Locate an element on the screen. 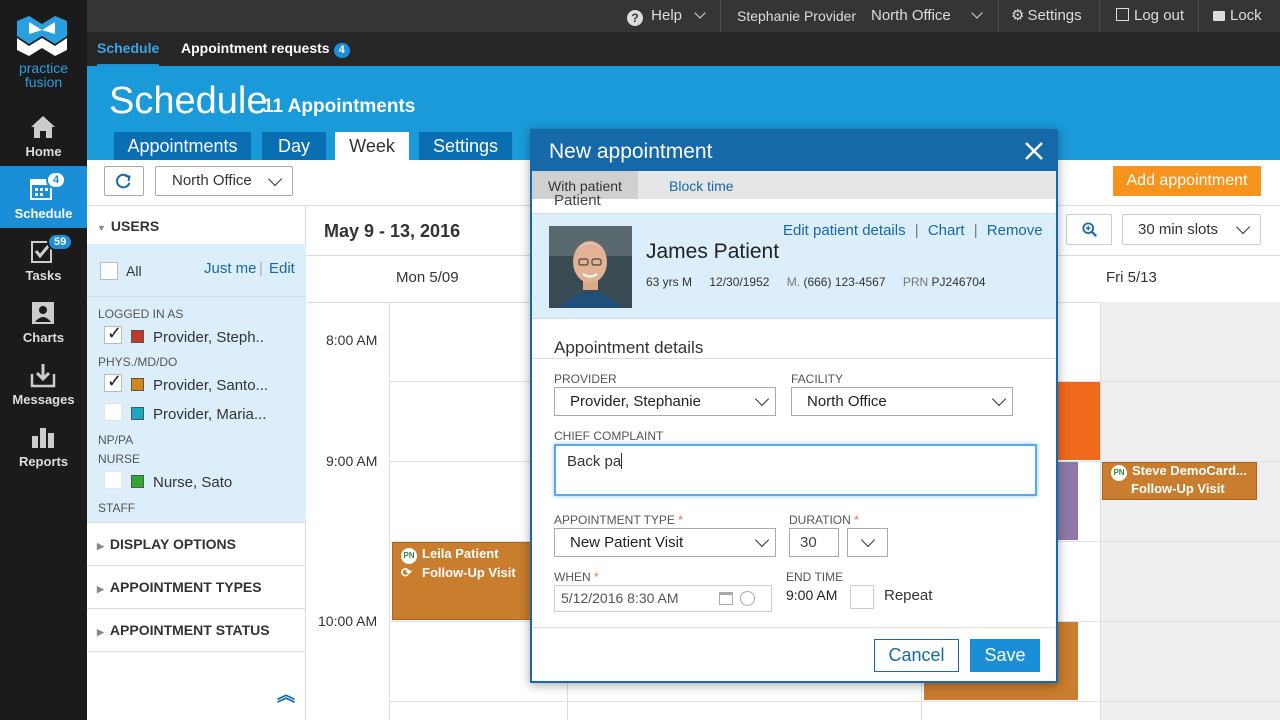 The width and height of the screenshot is (1280, 720). patient-section-label: Patient is located at coordinates (577, 200).